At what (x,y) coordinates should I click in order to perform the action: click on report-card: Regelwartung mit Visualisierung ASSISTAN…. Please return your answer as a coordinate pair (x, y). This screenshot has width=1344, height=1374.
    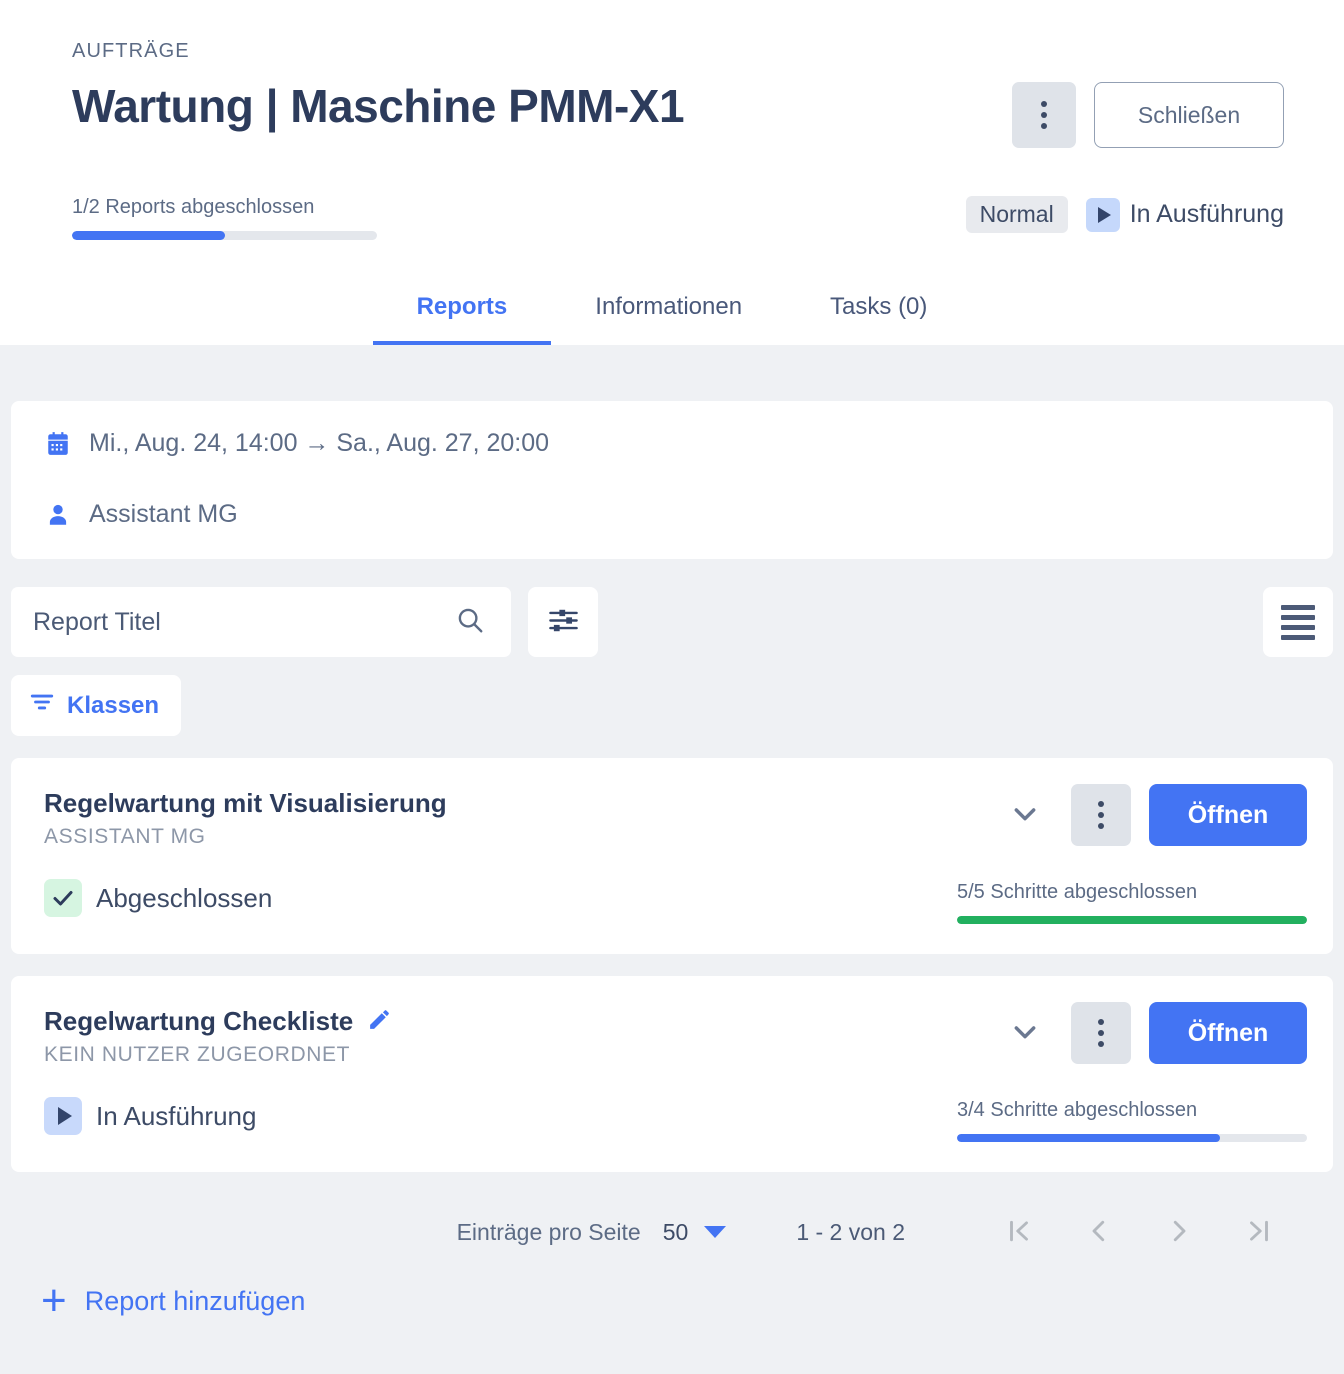
    Looking at the image, I should click on (672, 856).